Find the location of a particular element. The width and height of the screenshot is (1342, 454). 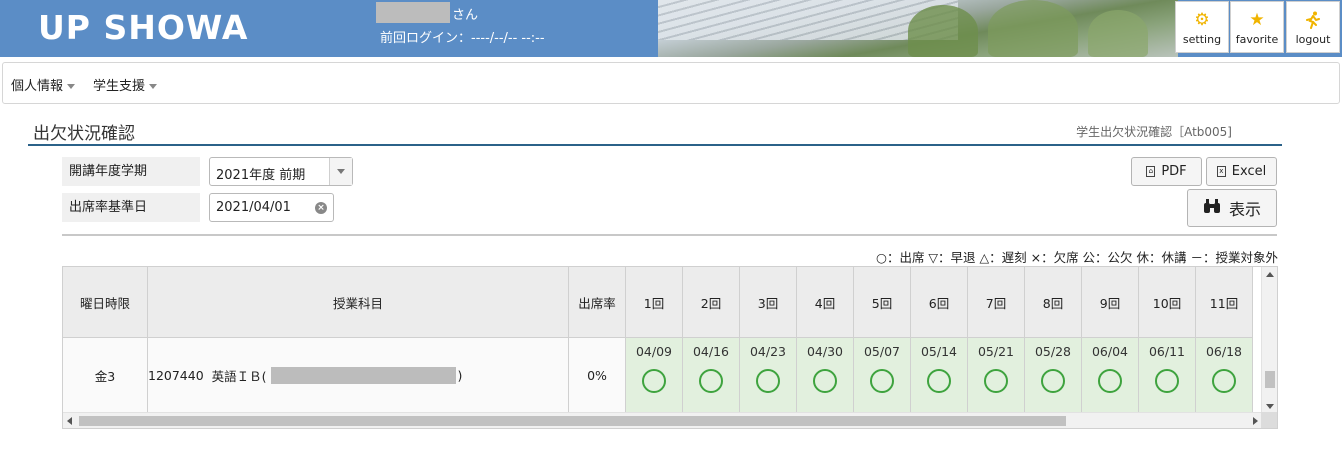

cell-subject: 1207440 英語ＩＢ() is located at coordinates (358, 375).